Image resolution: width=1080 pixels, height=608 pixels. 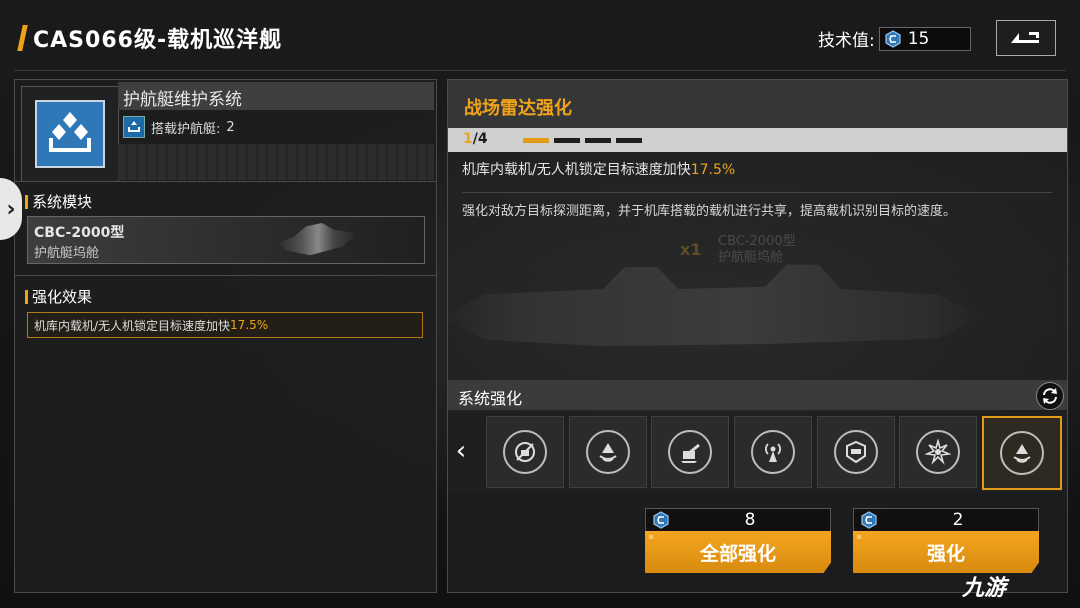 I want to click on carrier-label: 搭载护航艇:, so click(x=186, y=129).